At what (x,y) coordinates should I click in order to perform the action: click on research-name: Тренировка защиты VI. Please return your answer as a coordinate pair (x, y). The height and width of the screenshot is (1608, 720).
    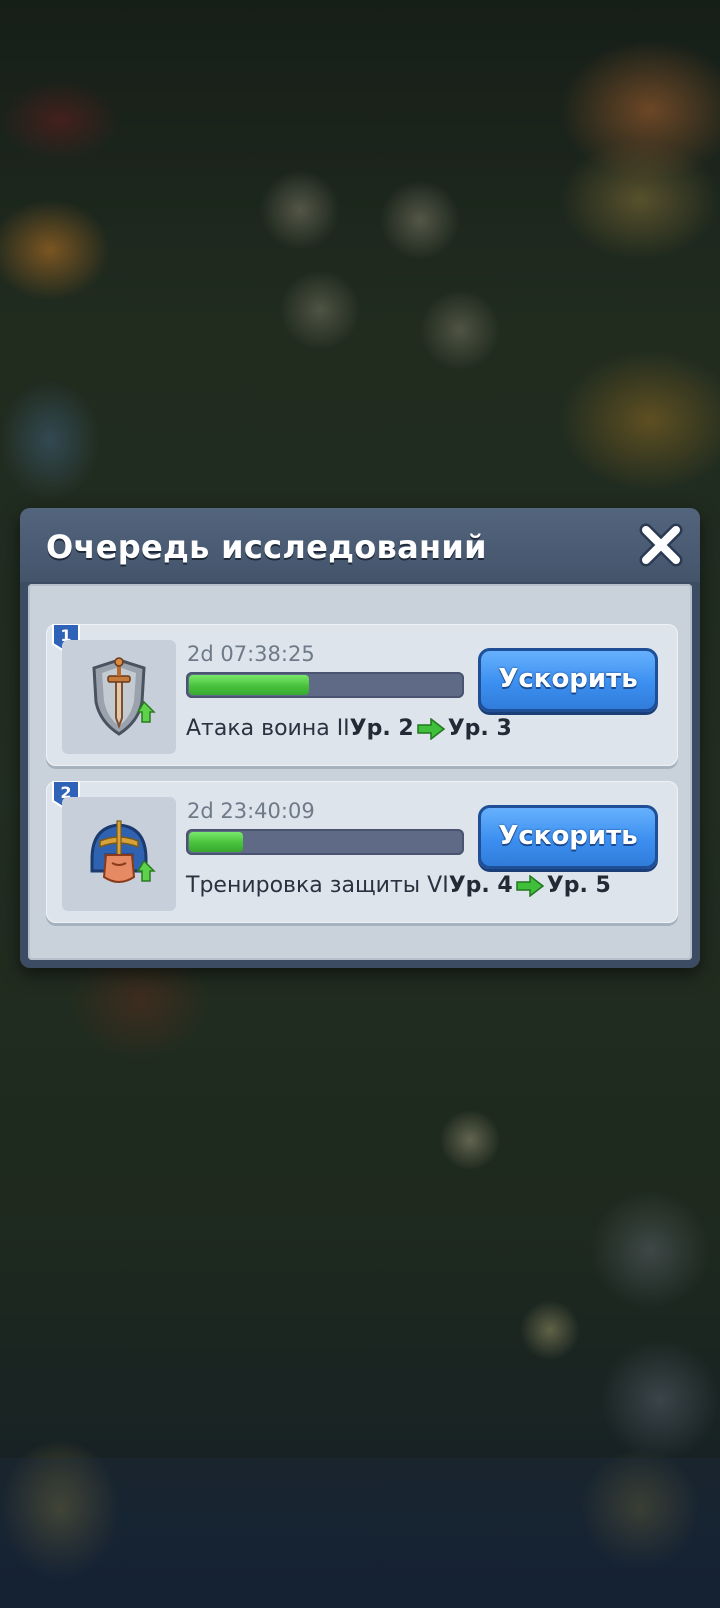
    Looking at the image, I should click on (317, 885).